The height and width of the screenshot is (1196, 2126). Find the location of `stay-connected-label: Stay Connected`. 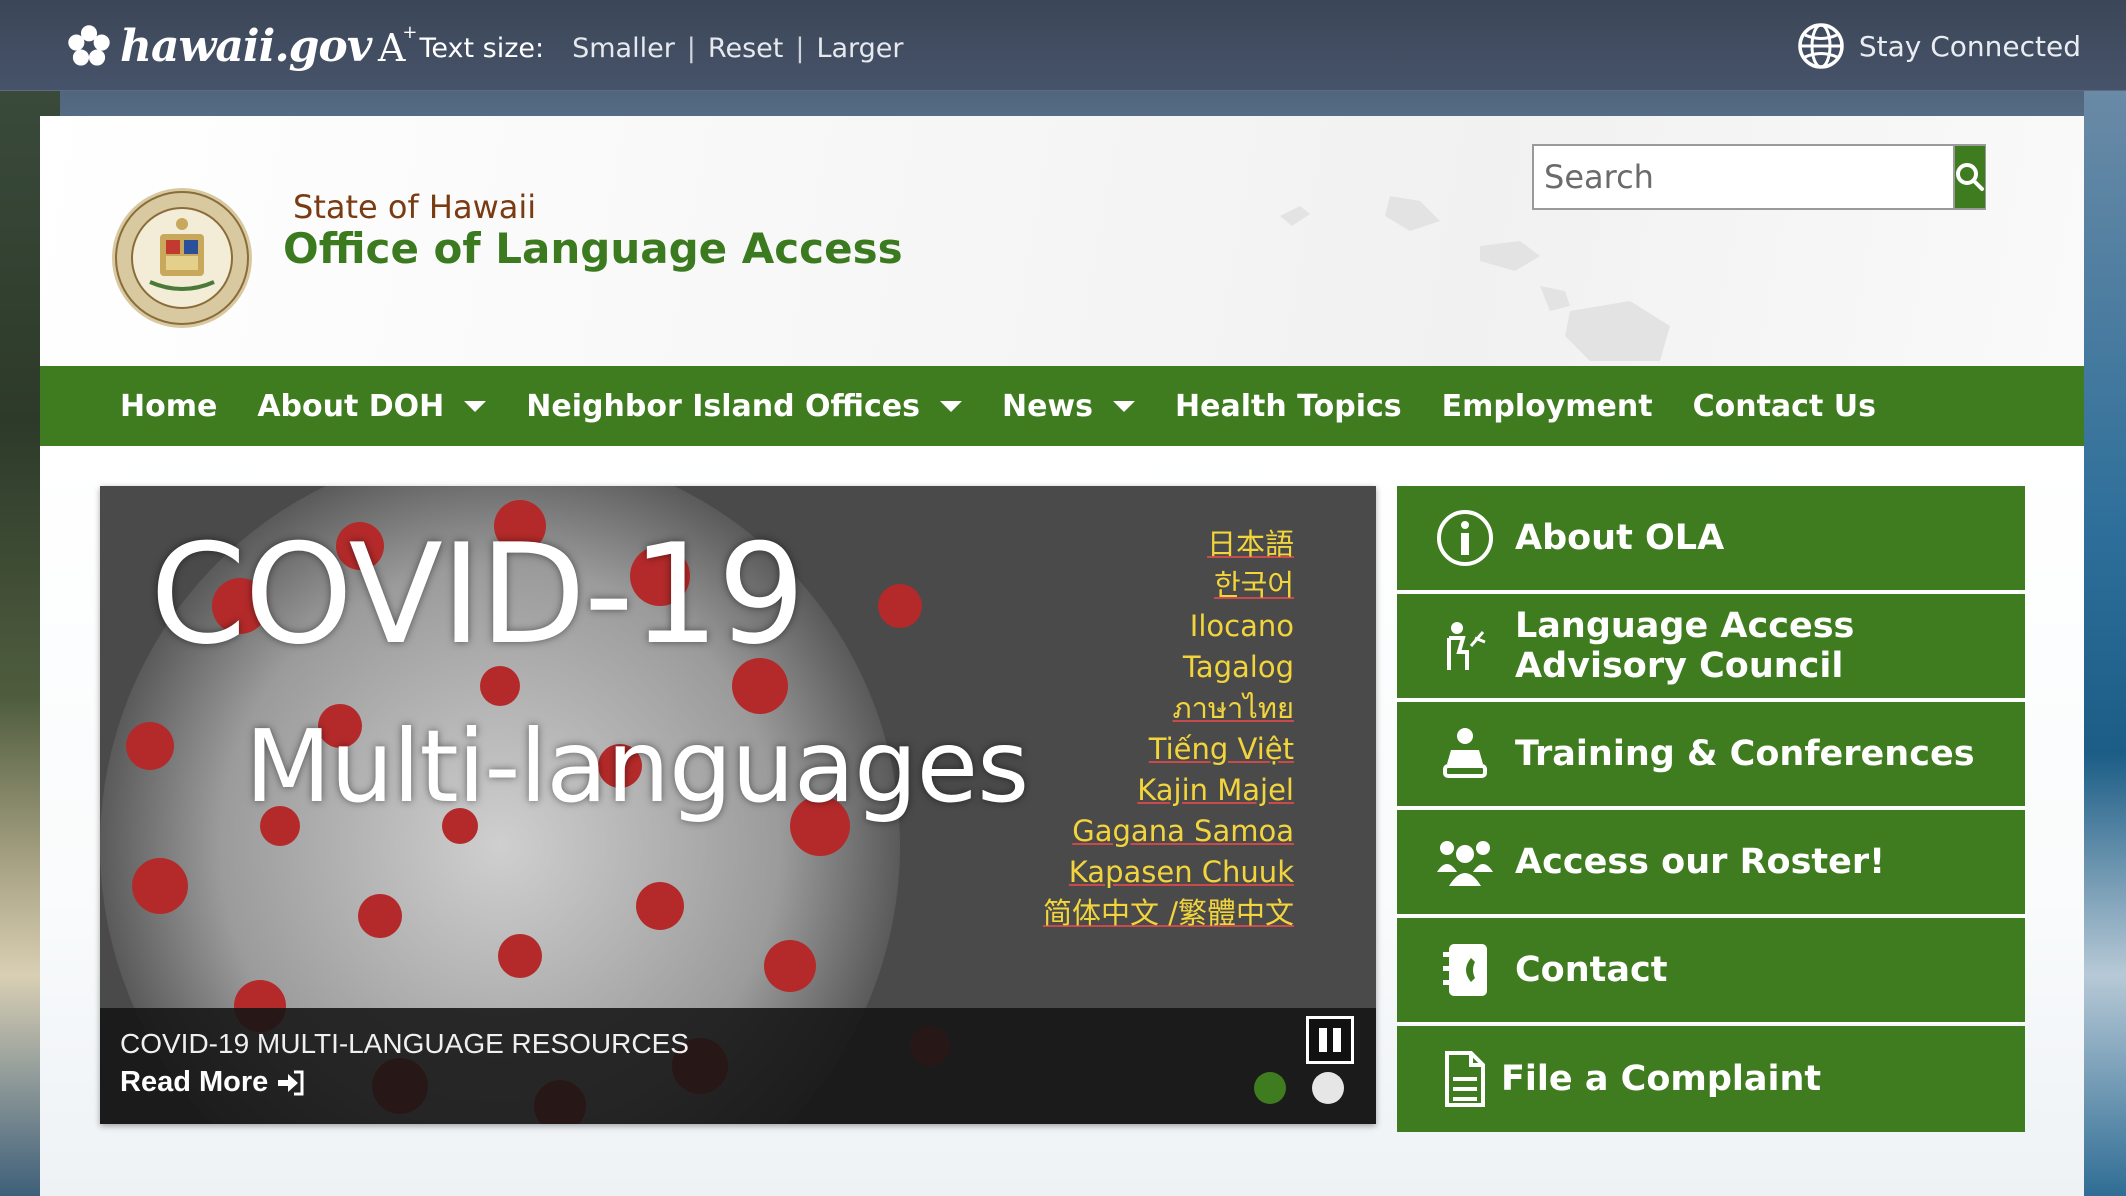

stay-connected-label: Stay Connected is located at coordinates (1969, 46).